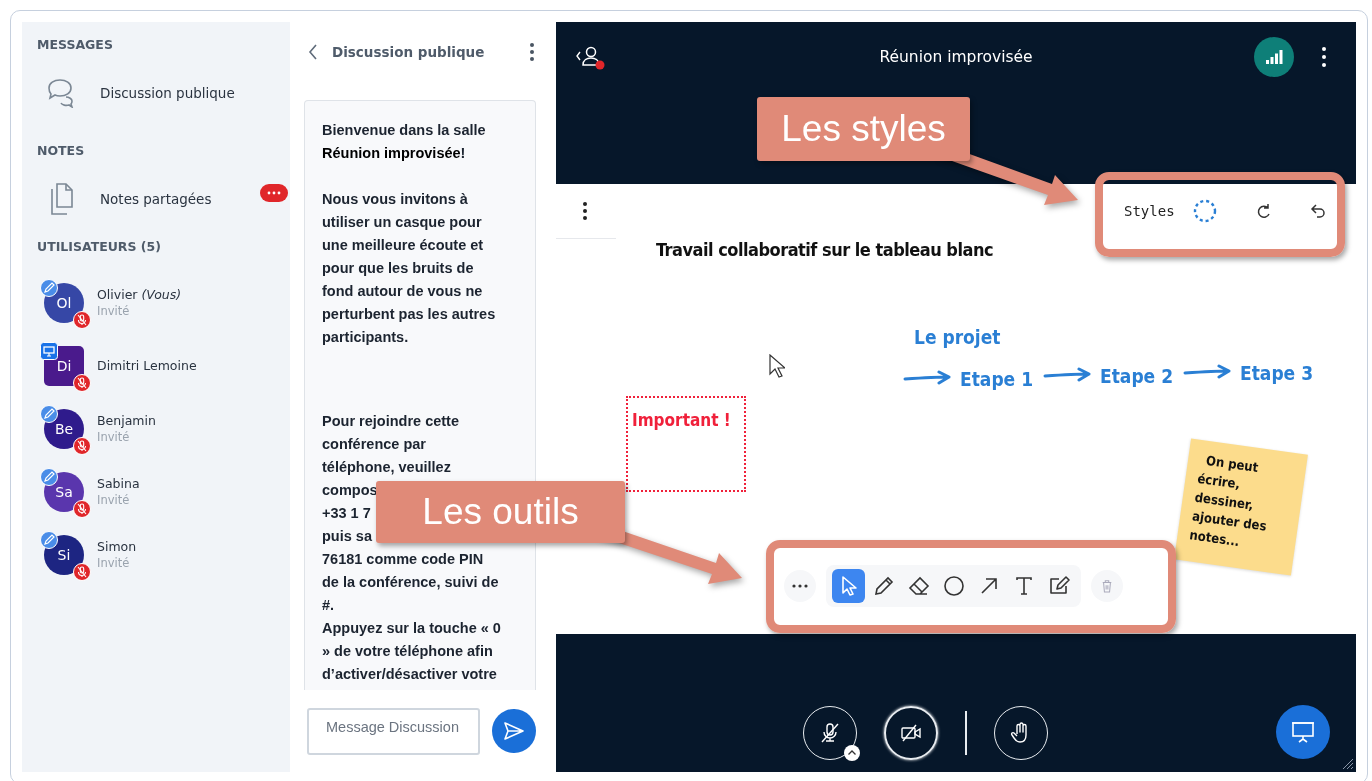 The width and height of the screenshot is (1372, 781). I want to click on whiteboard-title: Travail collaboratif sur le tableau blanc, so click(825, 249).